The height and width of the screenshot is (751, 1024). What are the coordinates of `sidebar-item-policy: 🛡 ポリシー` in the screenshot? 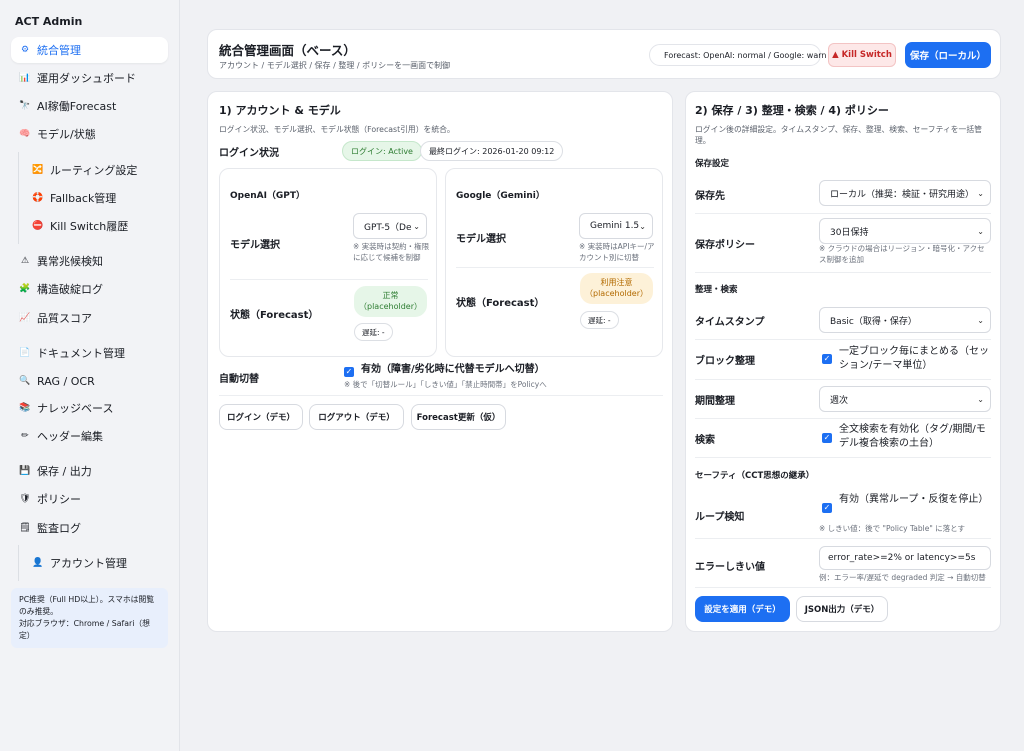 It's located at (89, 499).